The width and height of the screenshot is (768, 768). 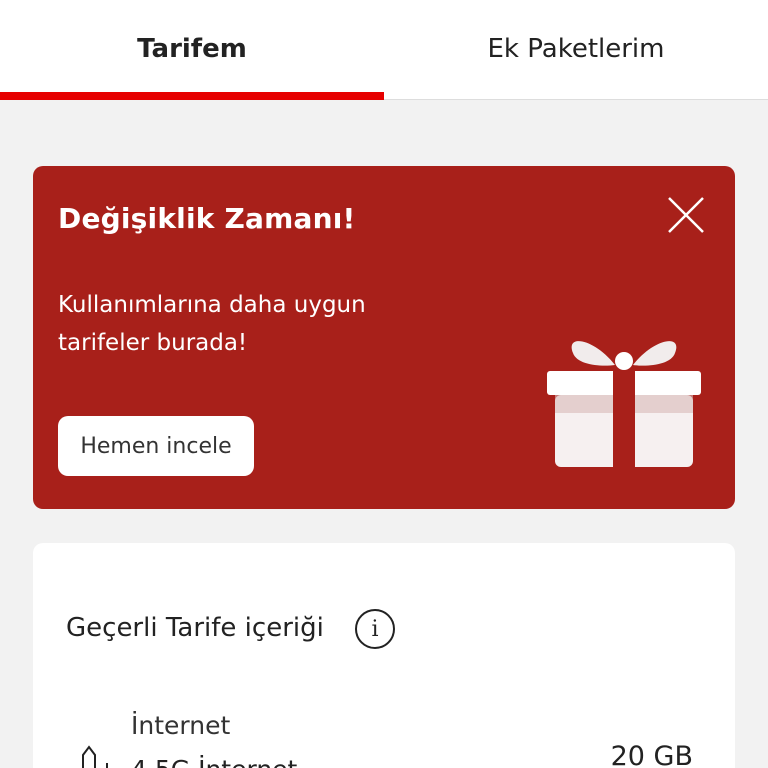 I want to click on promo-text-line-1: Kullanımlarına daha uygun, so click(x=212, y=305).